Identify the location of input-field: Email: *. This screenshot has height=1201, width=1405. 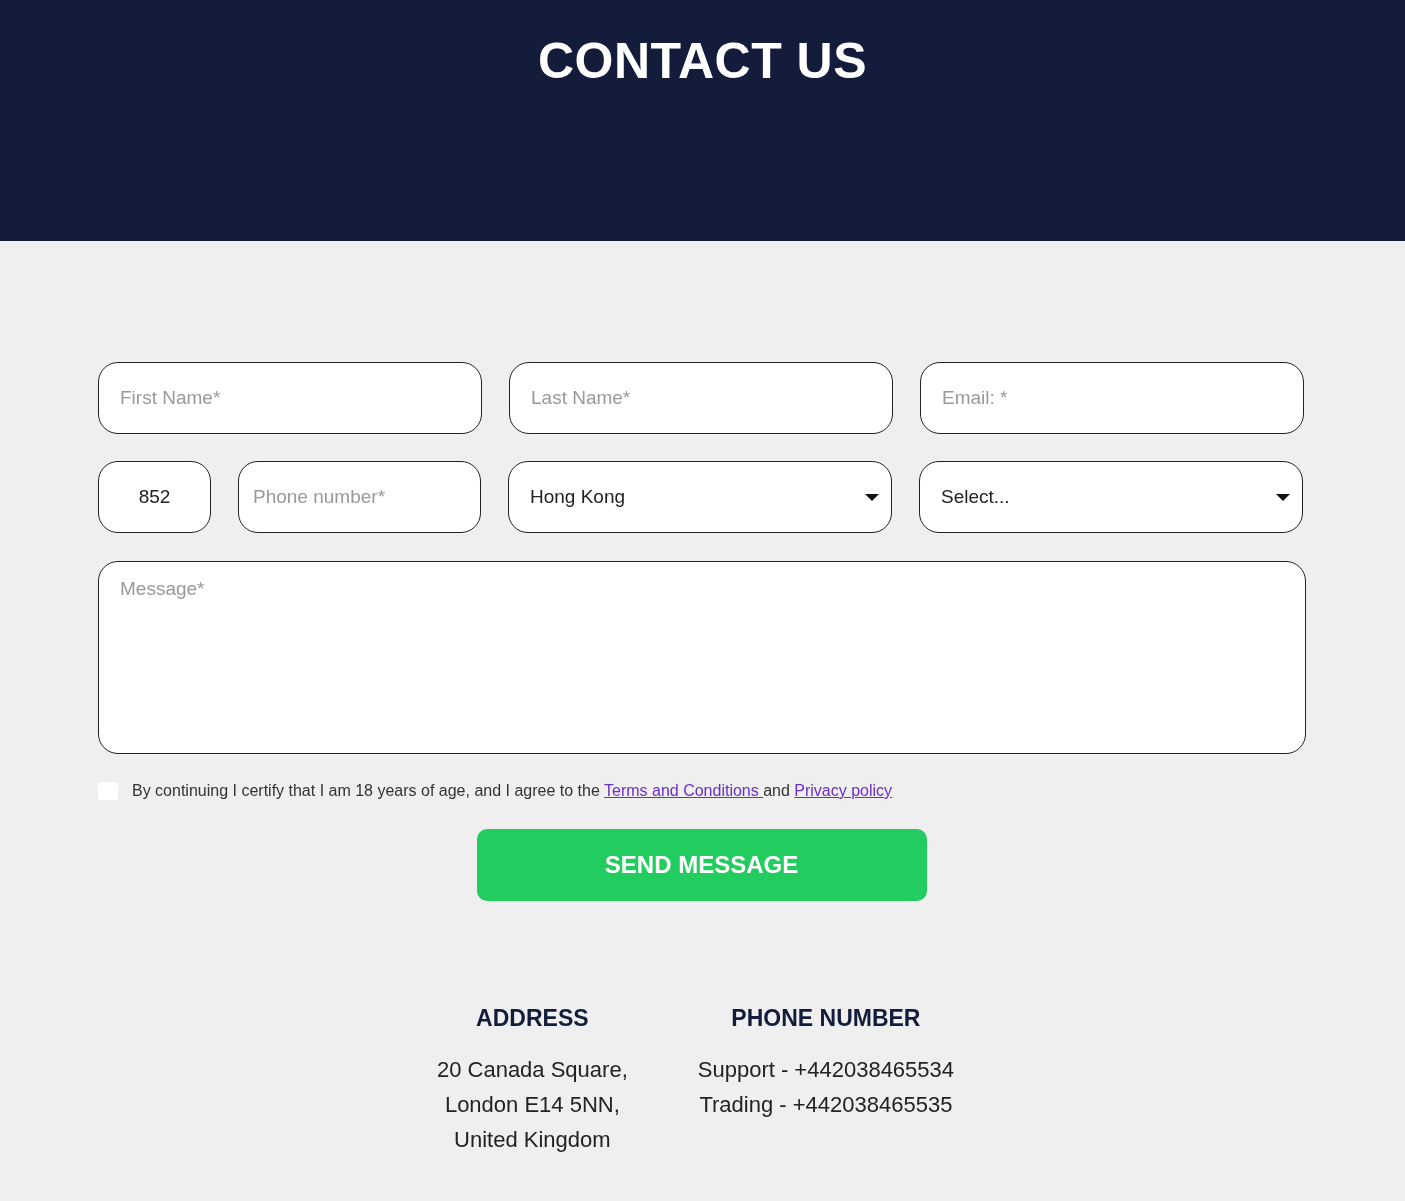
(1112, 398).